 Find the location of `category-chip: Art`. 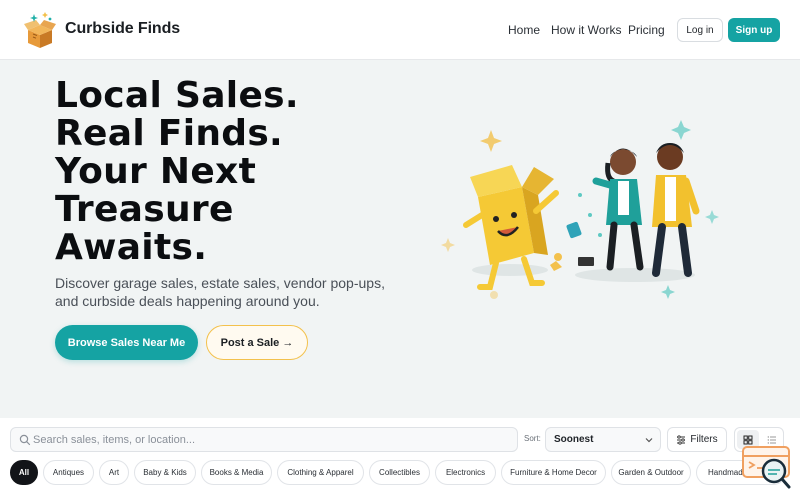

category-chip: Art is located at coordinates (114, 472).